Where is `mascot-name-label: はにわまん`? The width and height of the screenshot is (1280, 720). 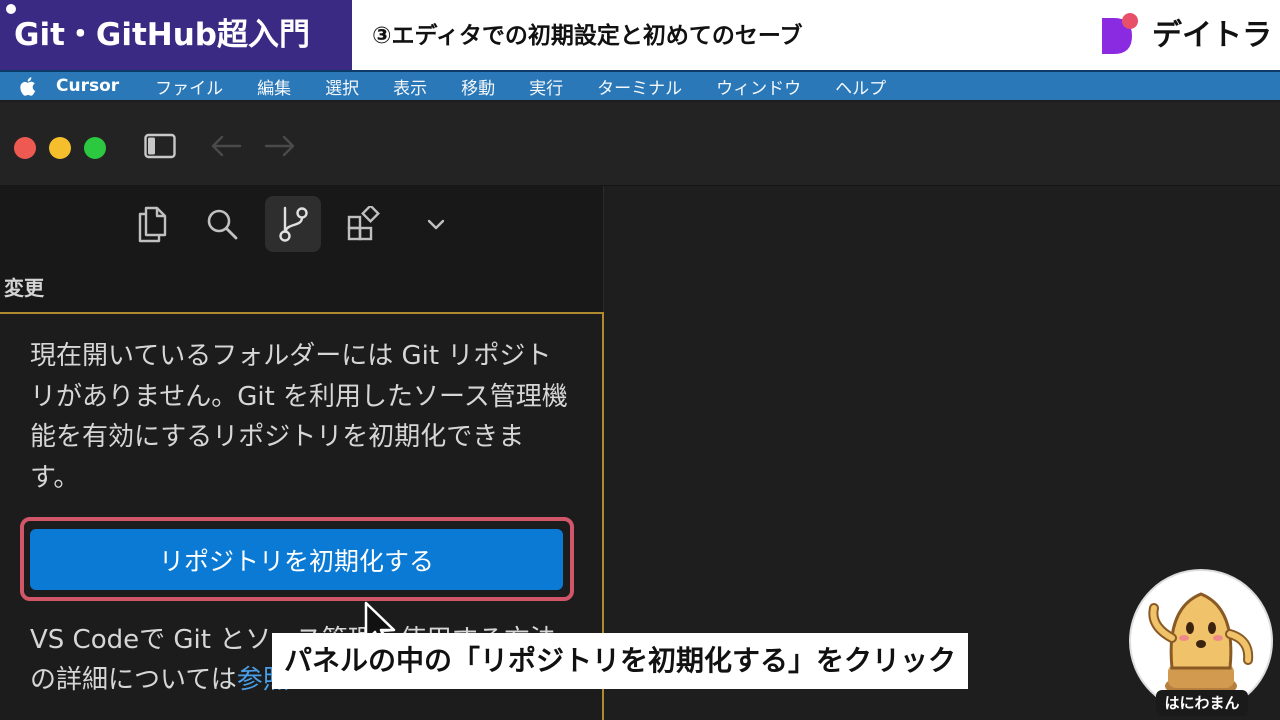
mascot-name-label: はにわまん is located at coordinates (1202, 703).